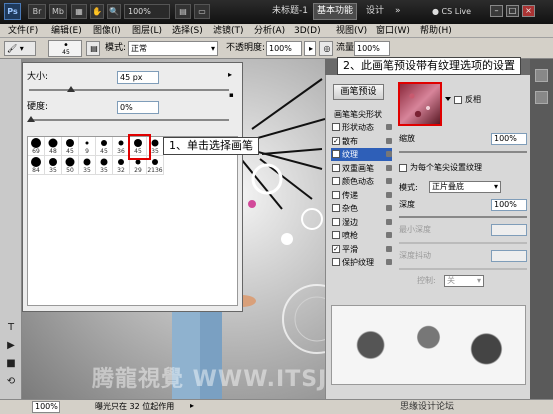 The height and width of the screenshot is (414, 553). What do you see at coordinates (448, 99) in the screenshot?
I see `pattern-picker-arrow-icon` at bounding box center [448, 99].